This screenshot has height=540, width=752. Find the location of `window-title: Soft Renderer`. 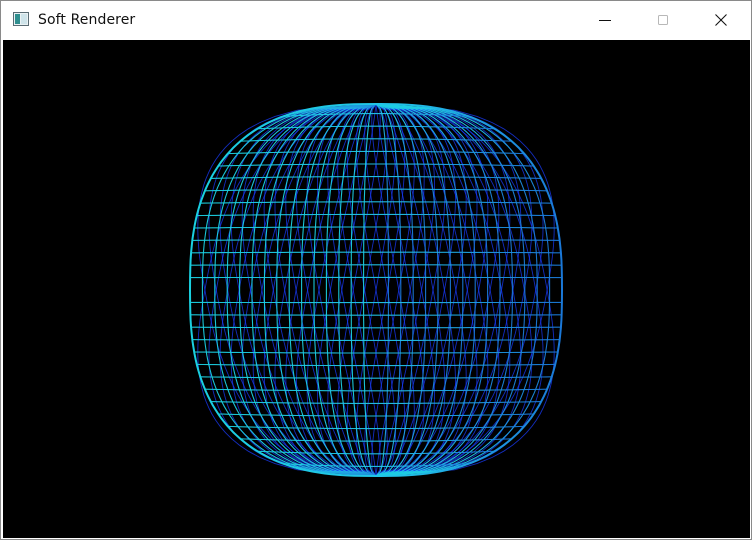

window-title: Soft Renderer is located at coordinates (87, 20).